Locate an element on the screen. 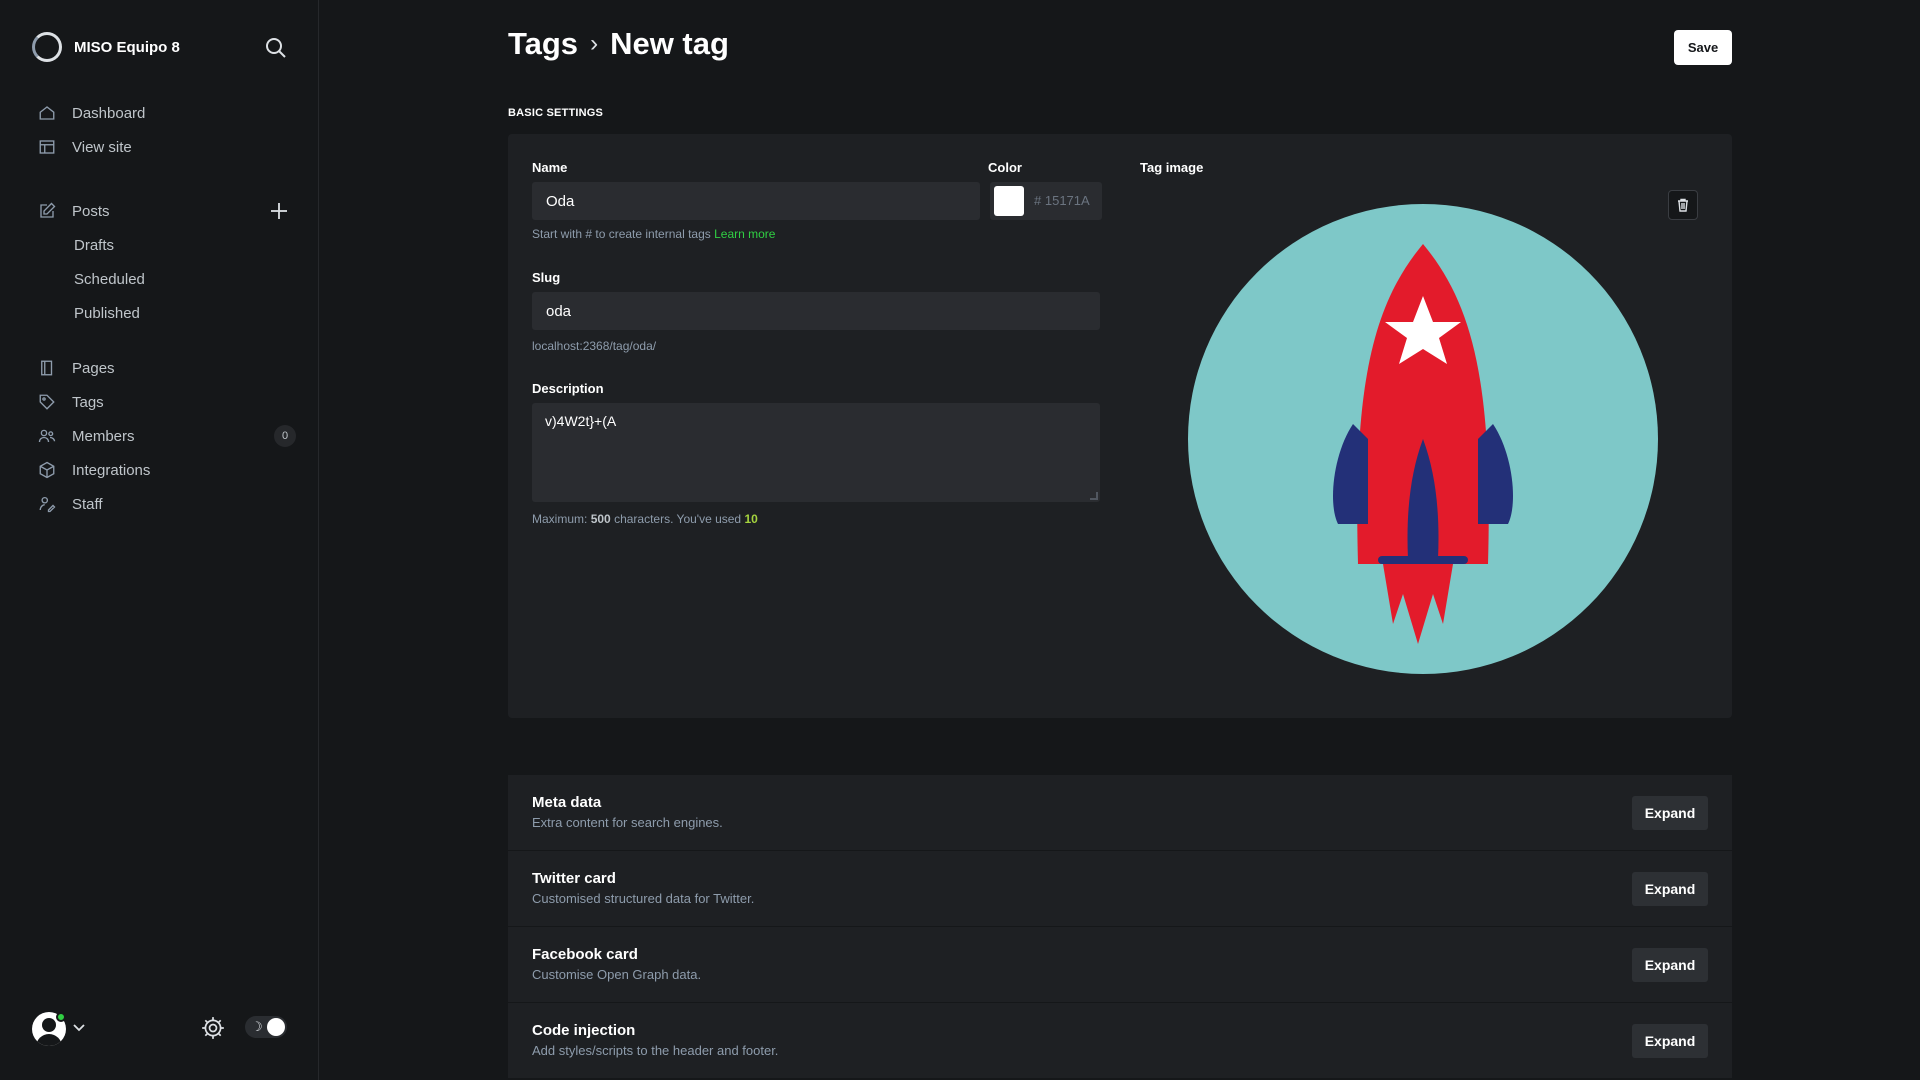 This screenshot has height=1080, width=1920. color-hash: # is located at coordinates (1038, 200).